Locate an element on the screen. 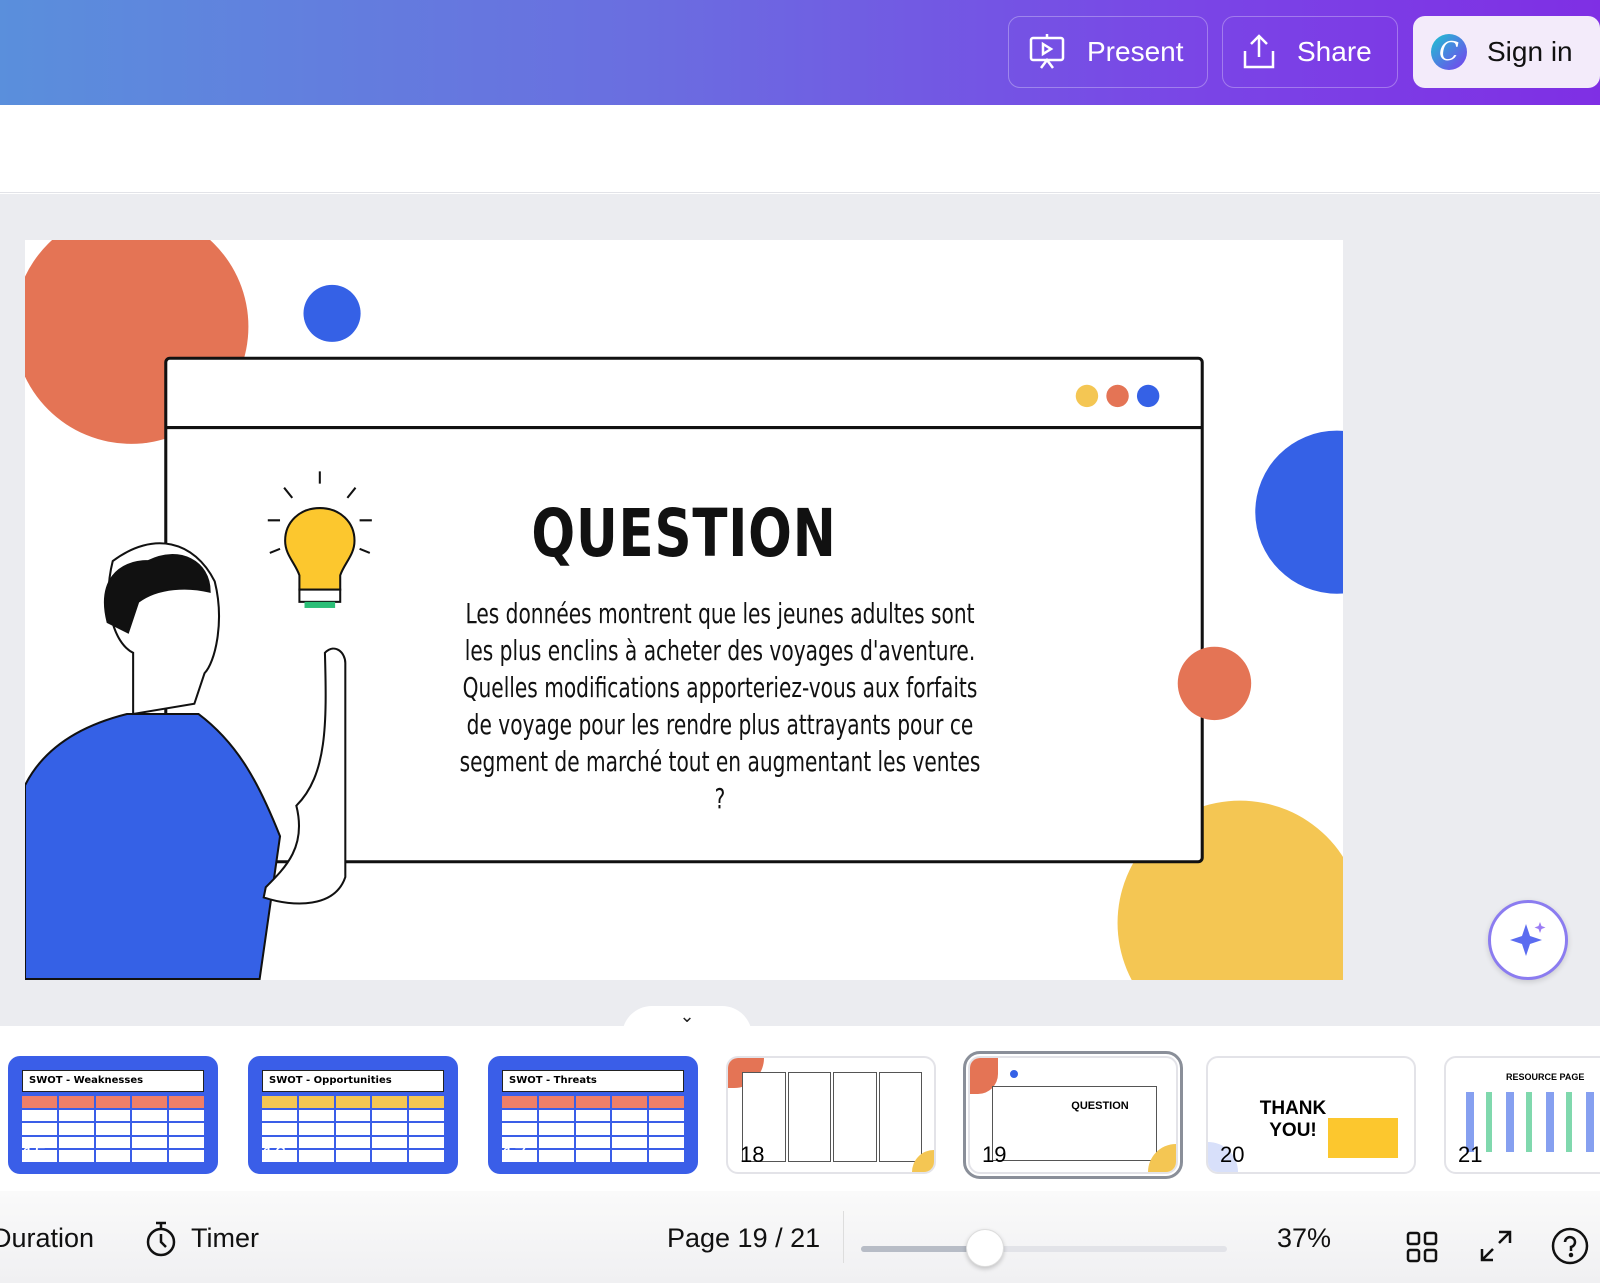 The width and height of the screenshot is (1600, 1283). sign-in-button: C Sign in is located at coordinates (1506, 52).